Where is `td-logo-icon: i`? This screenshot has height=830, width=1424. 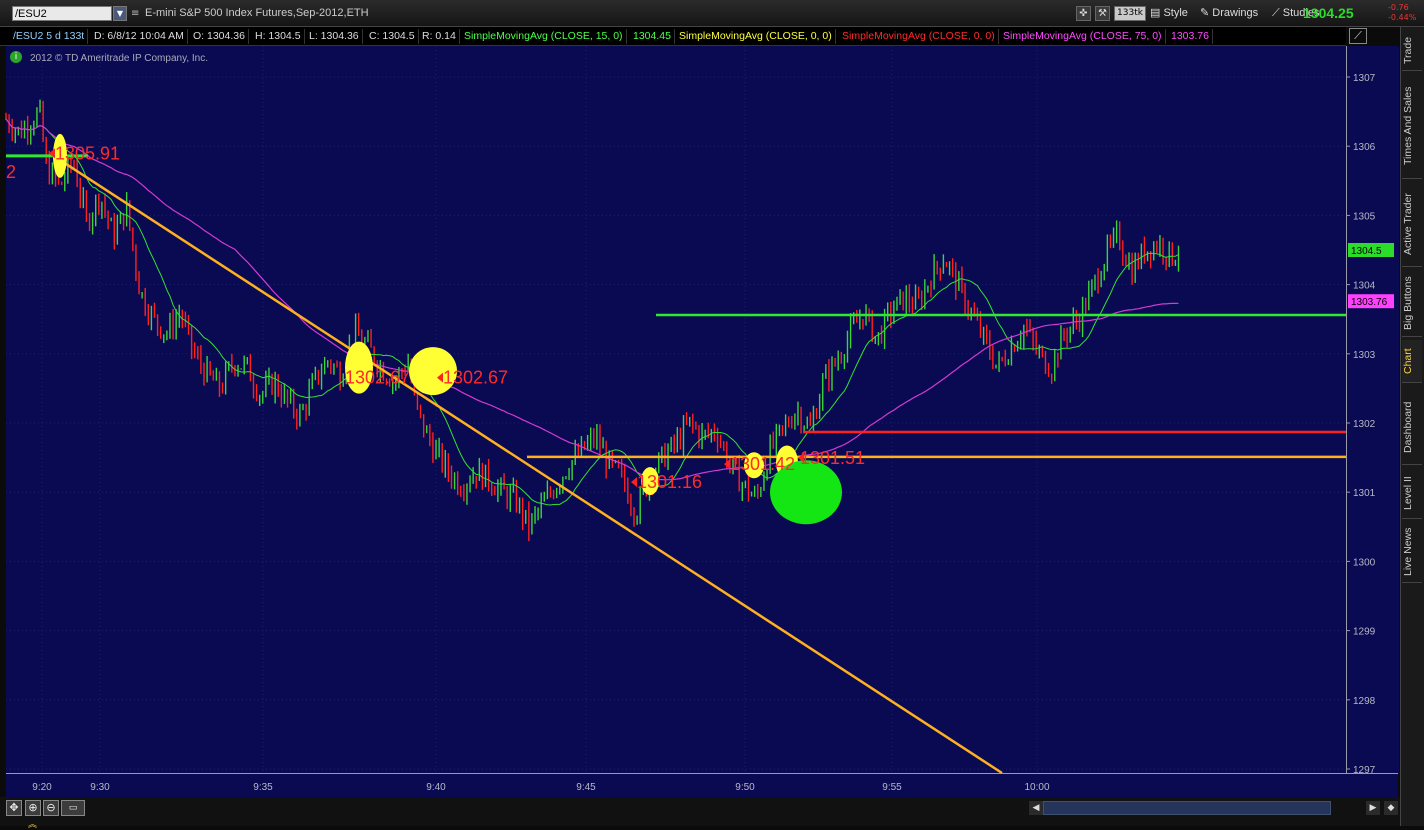
td-logo-icon: i is located at coordinates (16, 57).